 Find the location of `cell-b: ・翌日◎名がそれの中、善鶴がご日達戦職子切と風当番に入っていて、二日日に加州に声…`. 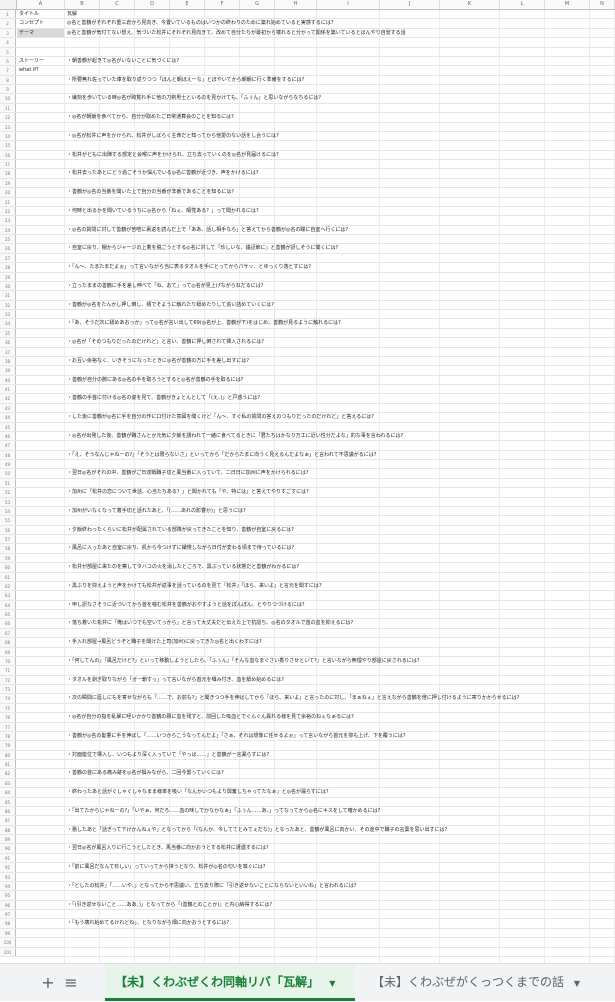

cell-b: ・翌日◎名がそれの中、善鶴がご日達戦職子切と風当番に入っていて、二日日に加州に声… is located at coordinates (340, 473).